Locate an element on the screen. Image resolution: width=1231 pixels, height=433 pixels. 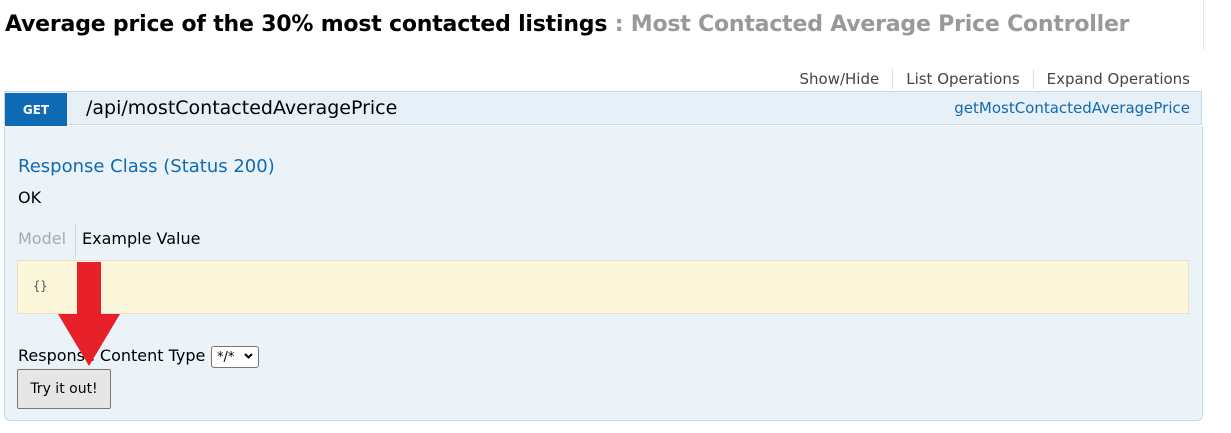
example-value-snippet: {} is located at coordinates (603, 287).